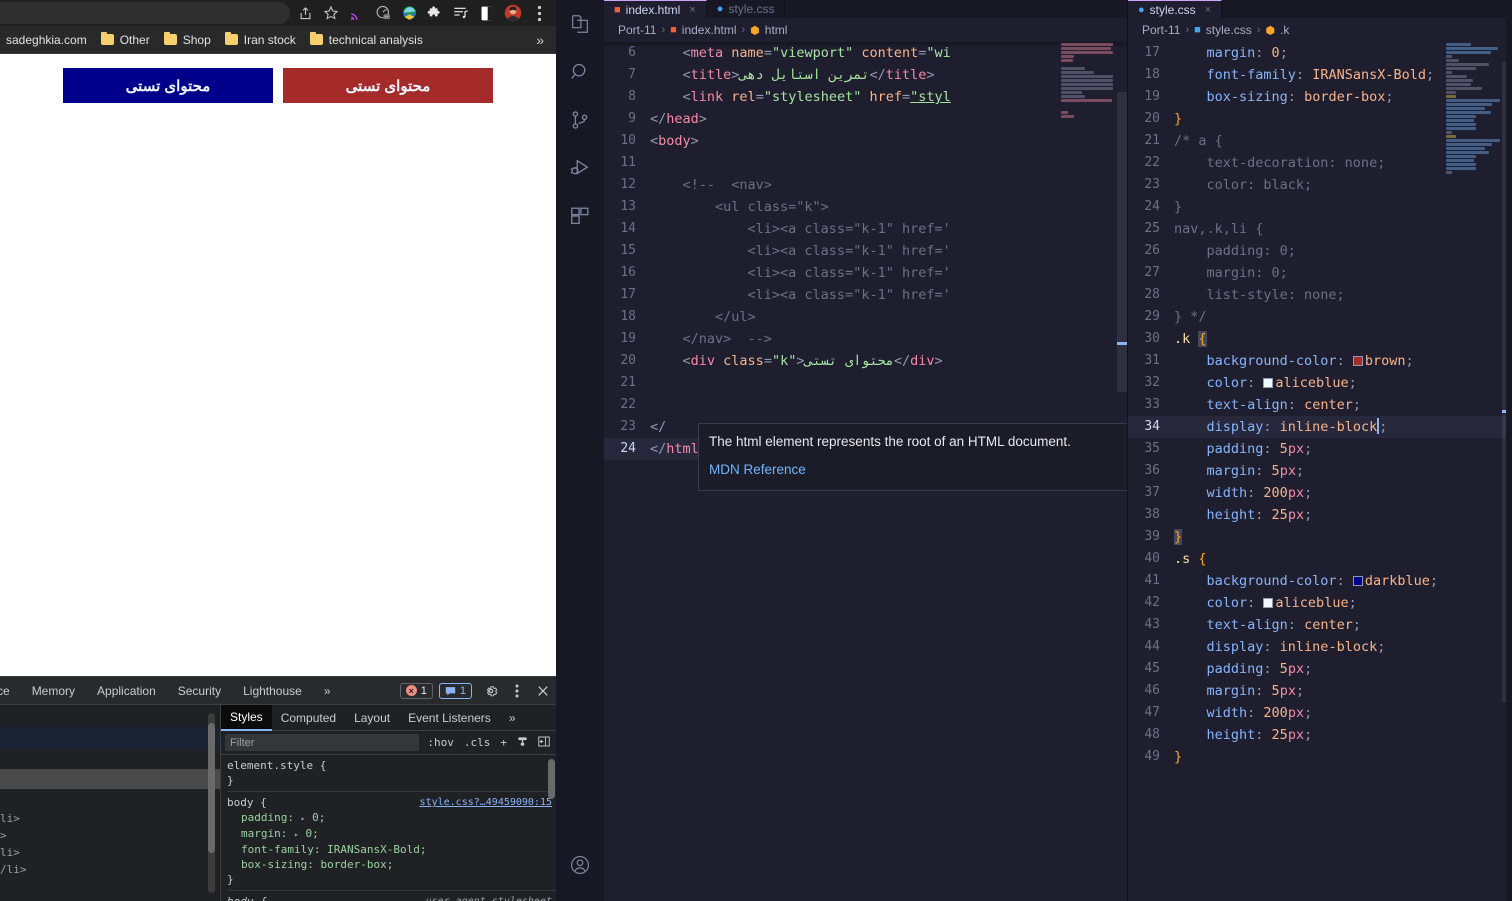 This screenshot has height=901, width=1512. What do you see at coordinates (272, 691) in the screenshot?
I see `devtools-tab-lighthouse: Lighthouse` at bounding box center [272, 691].